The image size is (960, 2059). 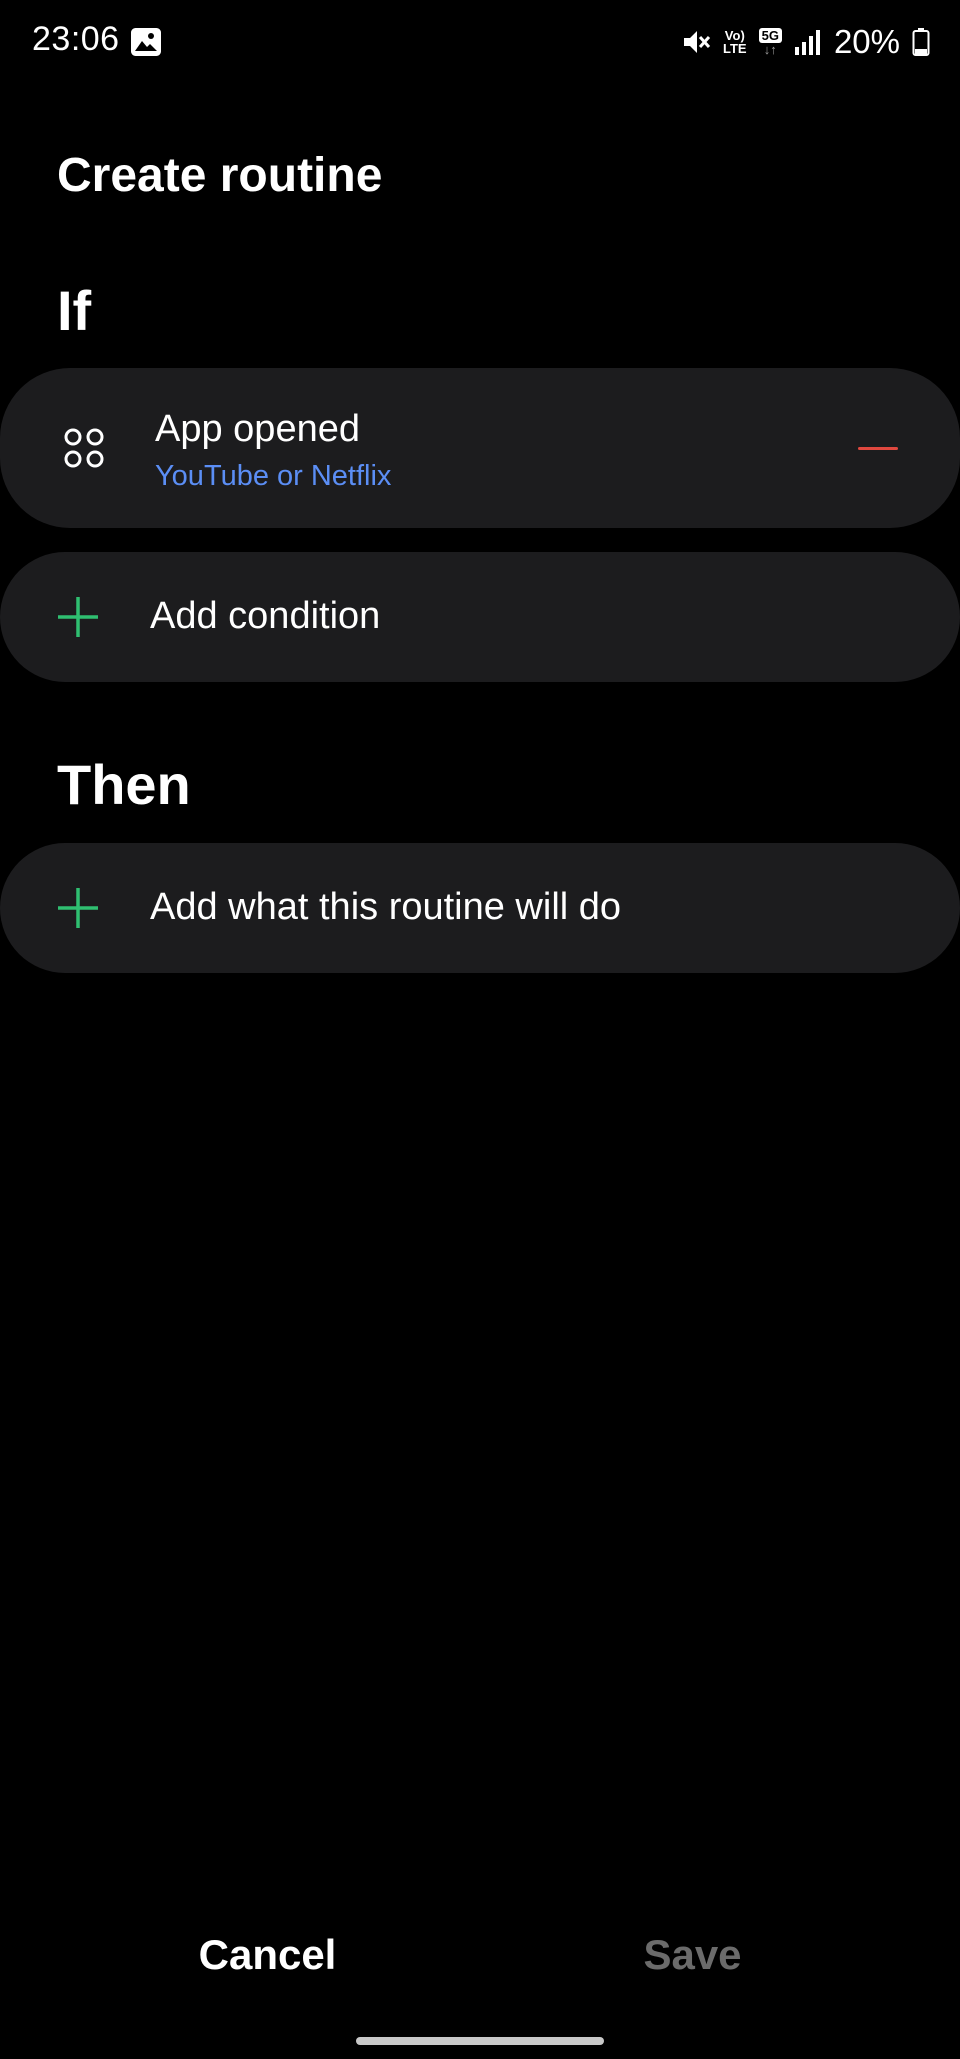 I want to click on status-icons: Vo) LTE 5G ↓↑ 20%, so click(x=805, y=42).